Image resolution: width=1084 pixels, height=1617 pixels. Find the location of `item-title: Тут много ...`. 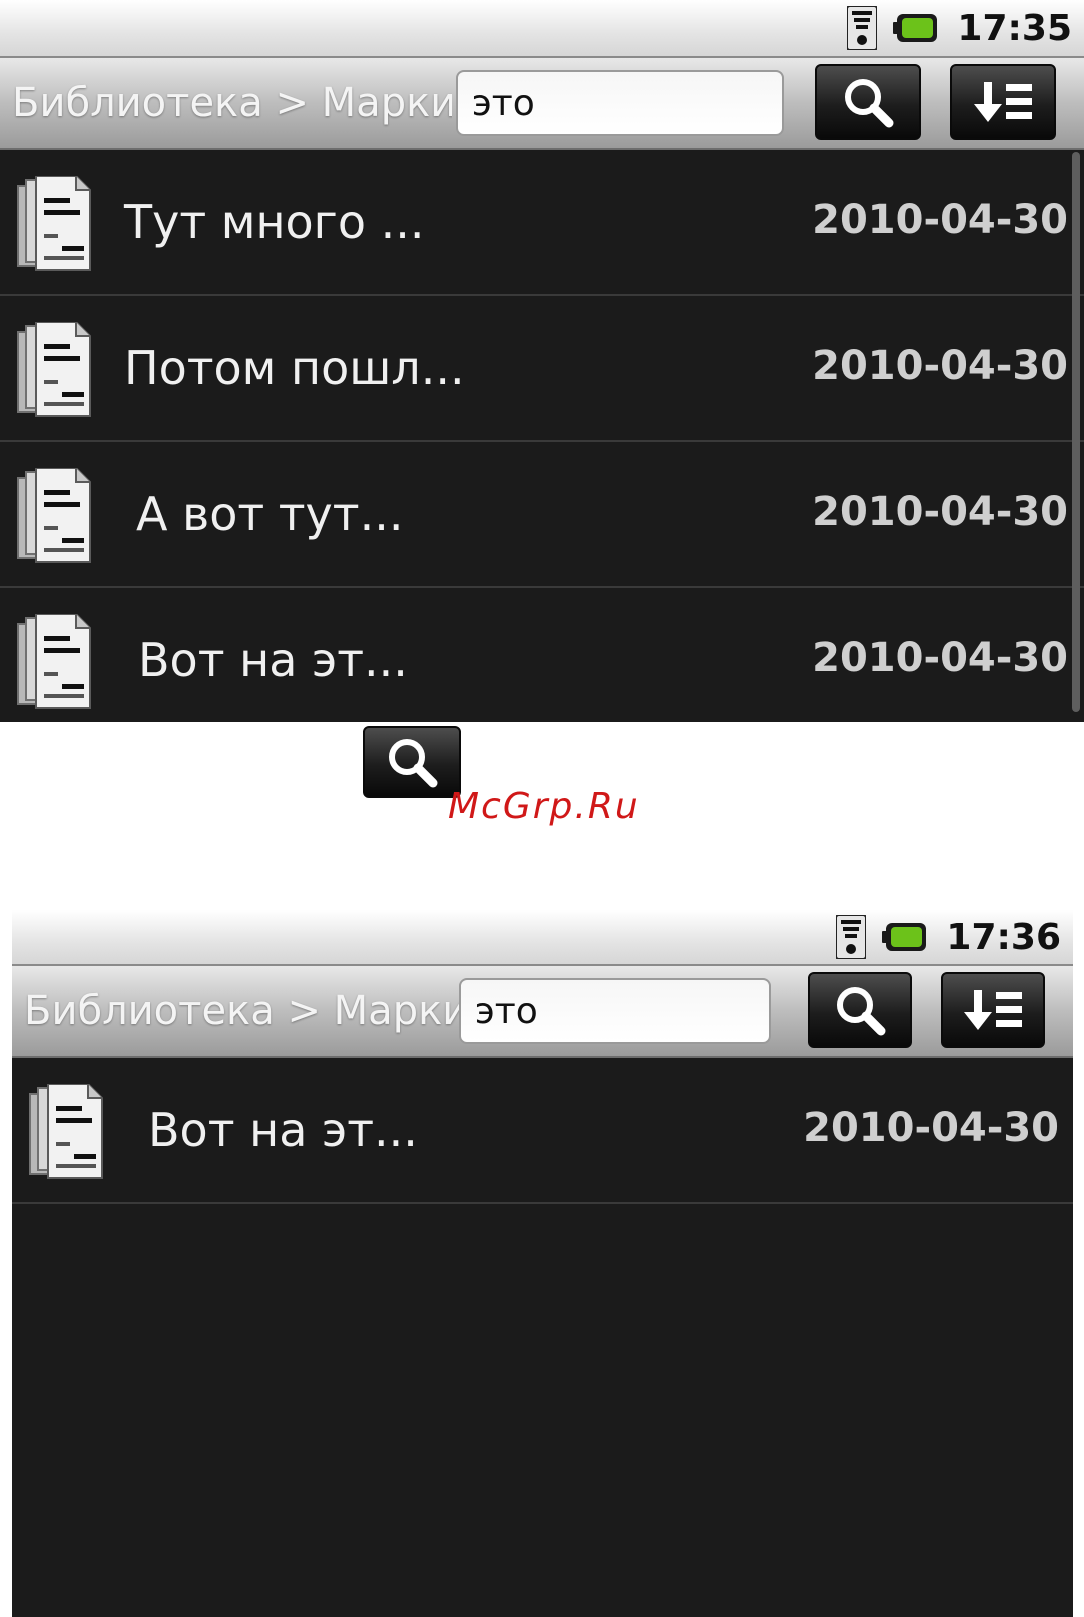

item-title: Тут много ... is located at coordinates (274, 222).